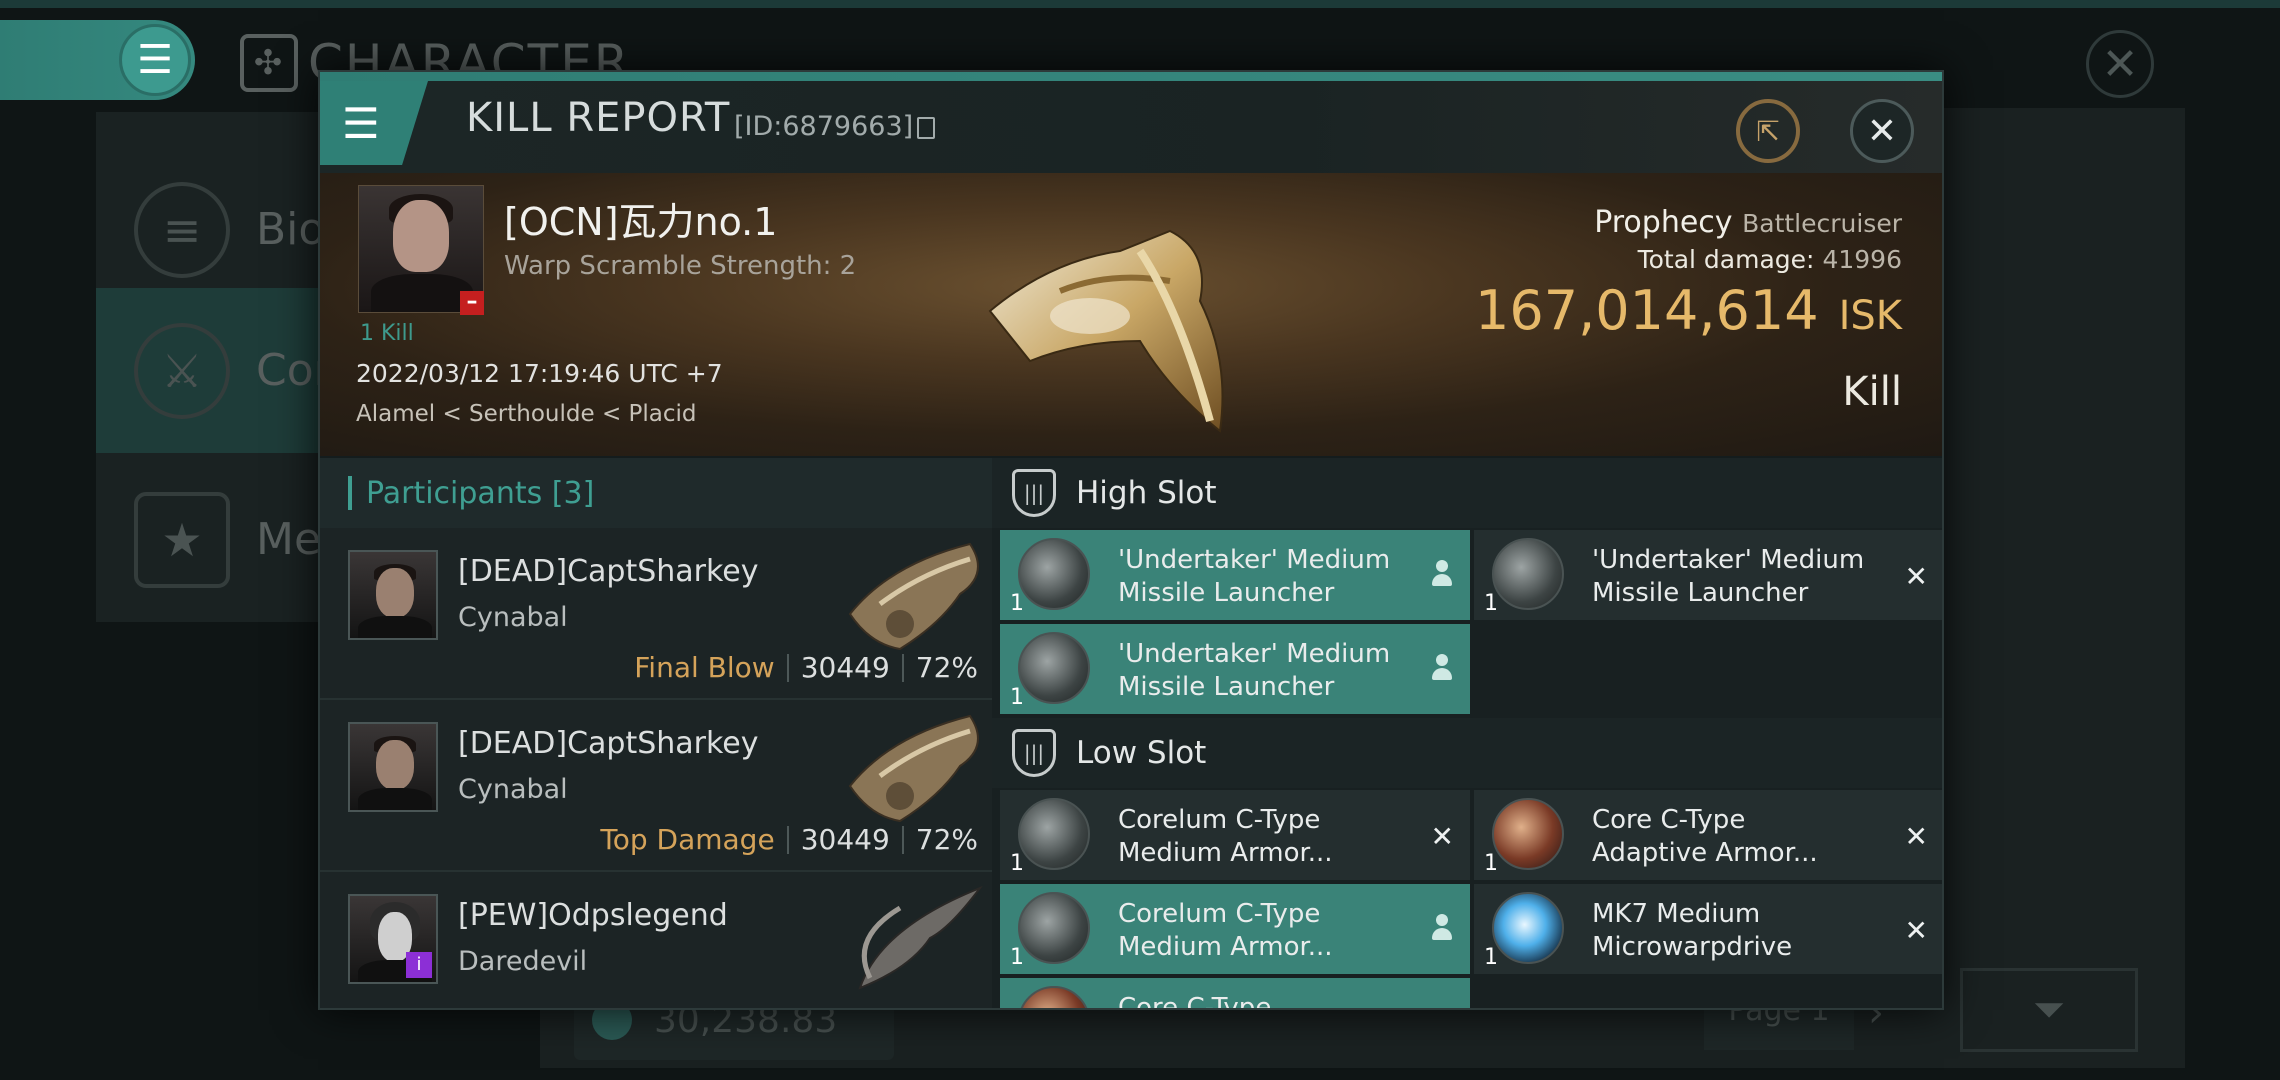 This screenshot has height=1080, width=2280. What do you see at coordinates (182, 539) in the screenshot?
I see `star-icon: ★` at bounding box center [182, 539].